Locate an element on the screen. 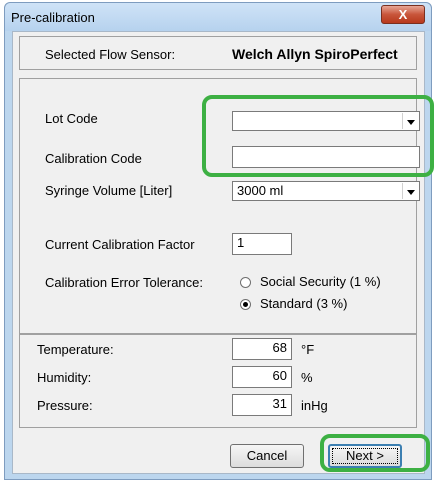 This screenshot has height=484, width=436. temperature-value: 68 is located at coordinates (279, 347).